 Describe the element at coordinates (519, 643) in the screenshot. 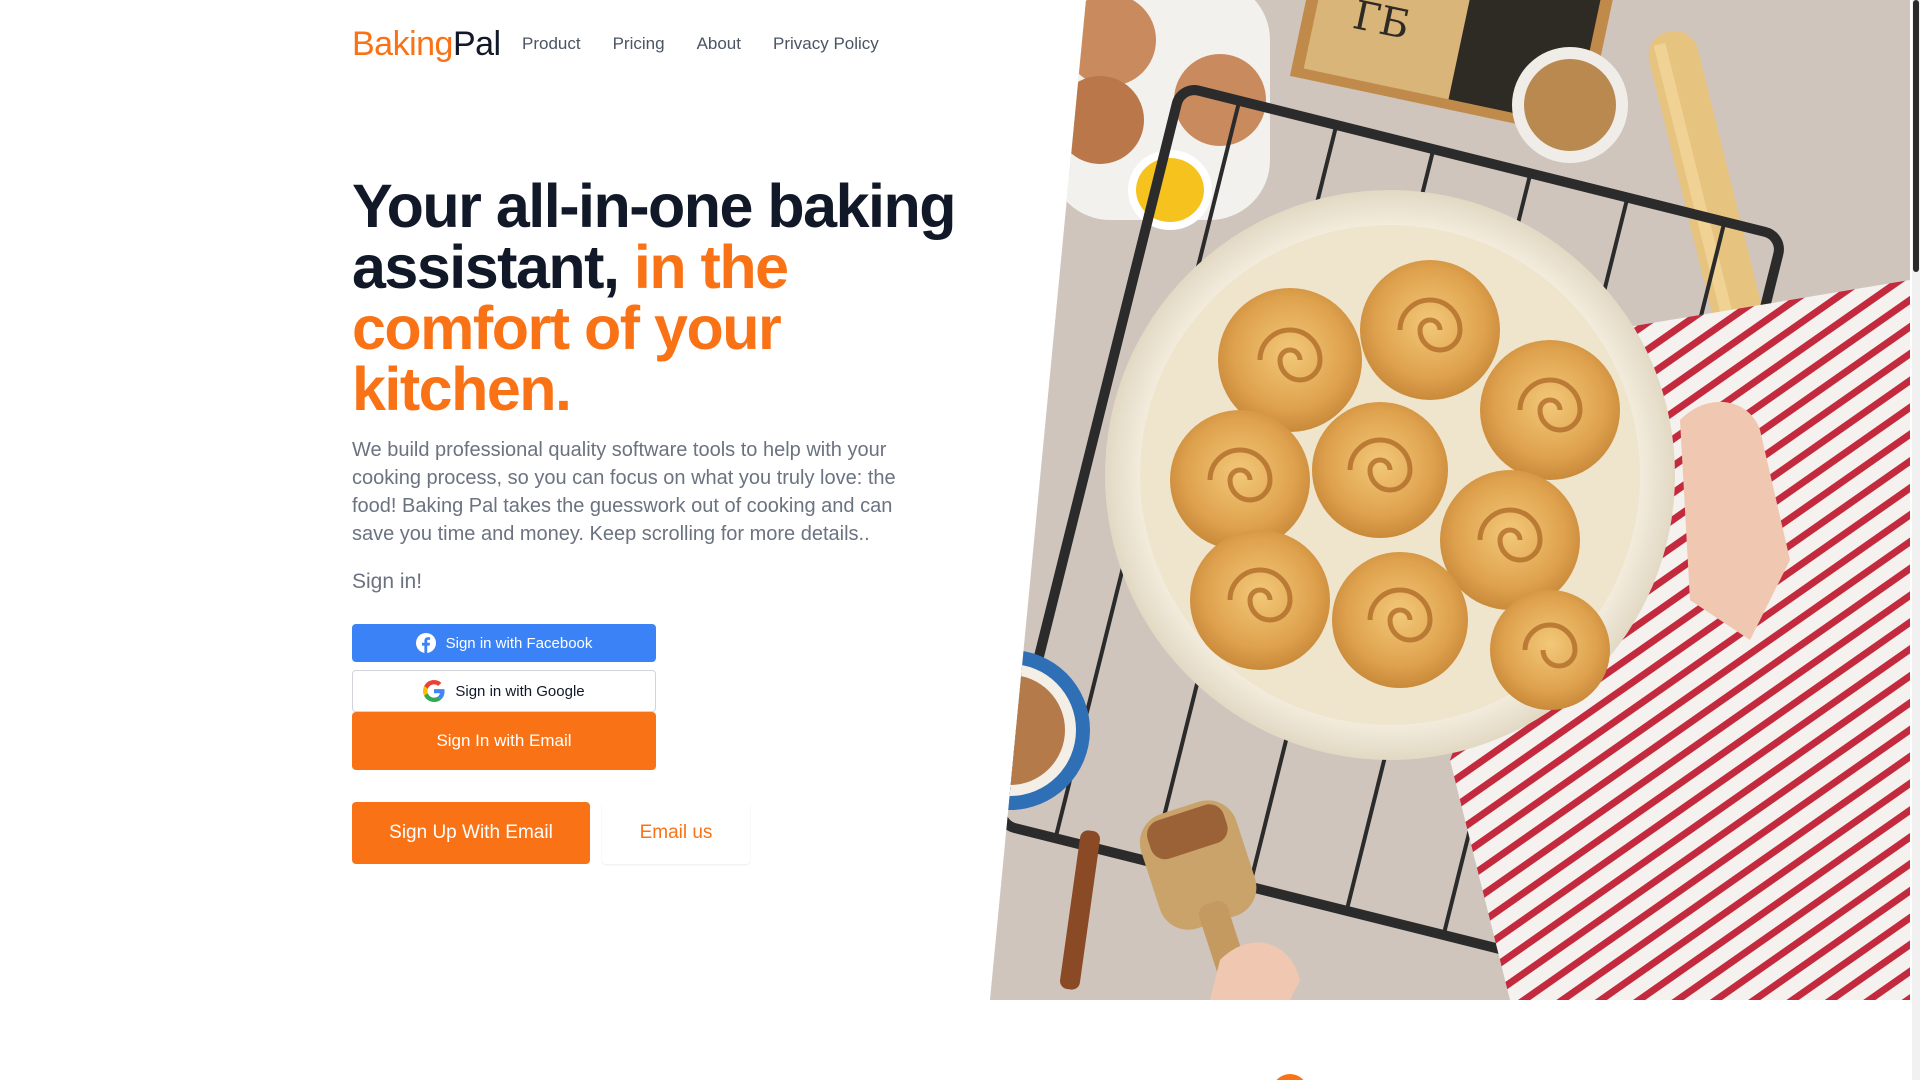

I see `facebook-signin-label: Sign in with Facebook` at that location.